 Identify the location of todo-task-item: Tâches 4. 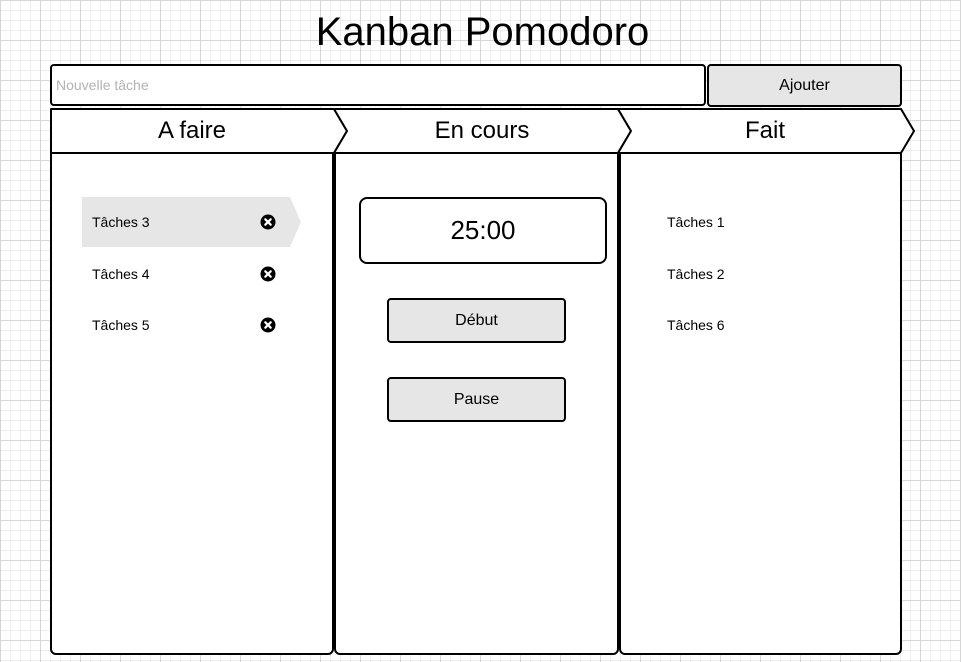
(192, 274).